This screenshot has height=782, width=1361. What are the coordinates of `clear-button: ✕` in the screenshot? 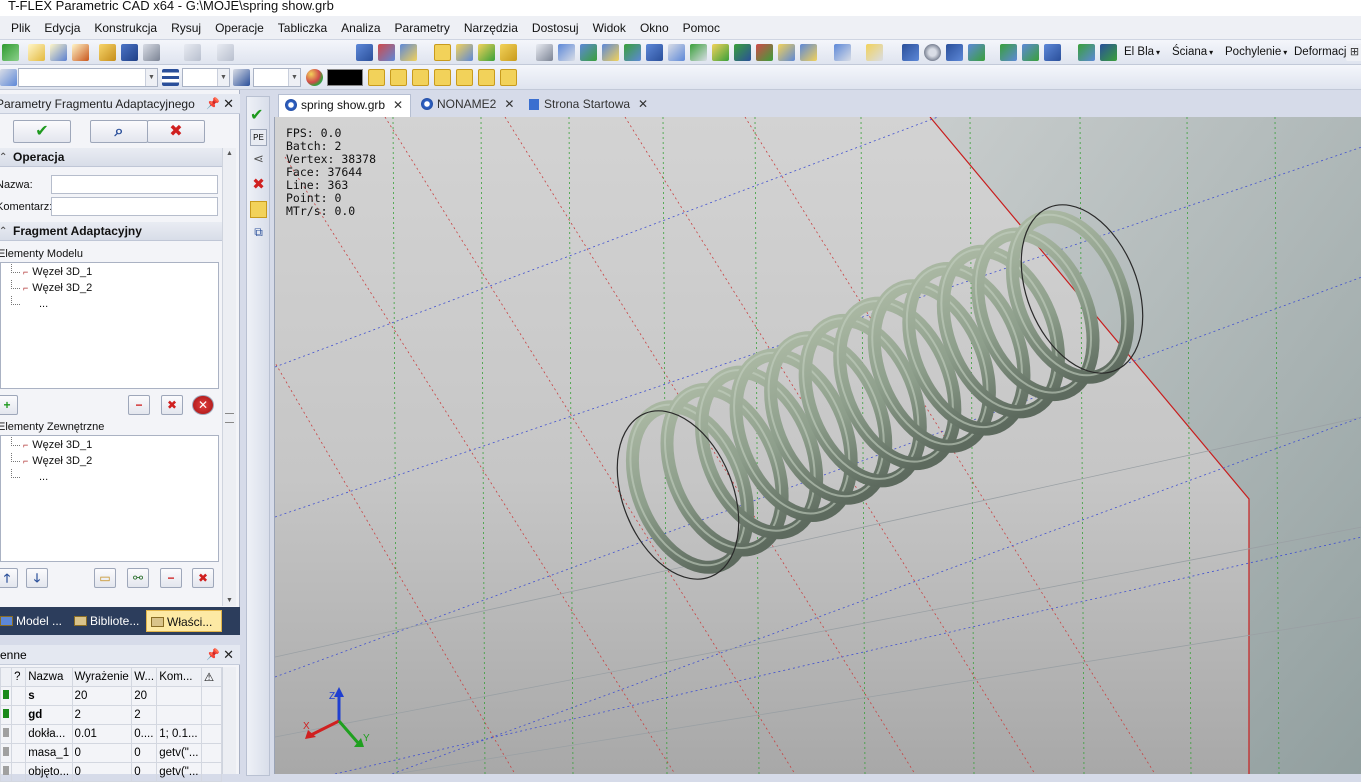 It's located at (203, 405).